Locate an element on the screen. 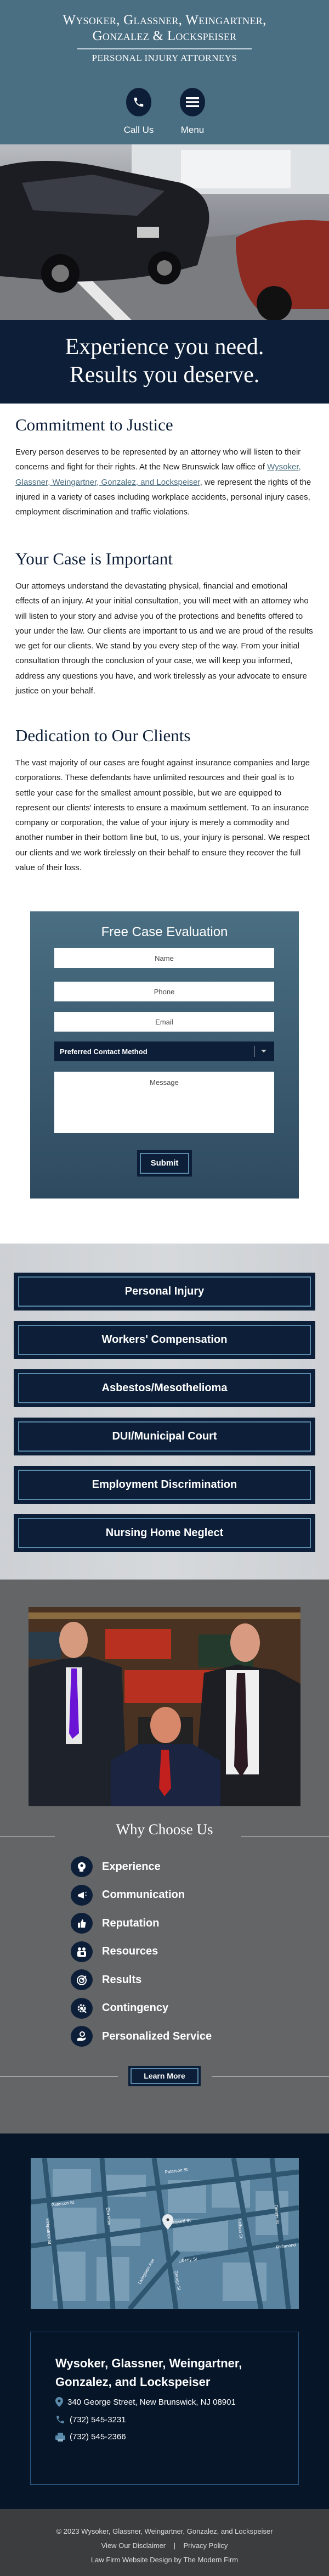  hero-image-car-crash is located at coordinates (164, 232).